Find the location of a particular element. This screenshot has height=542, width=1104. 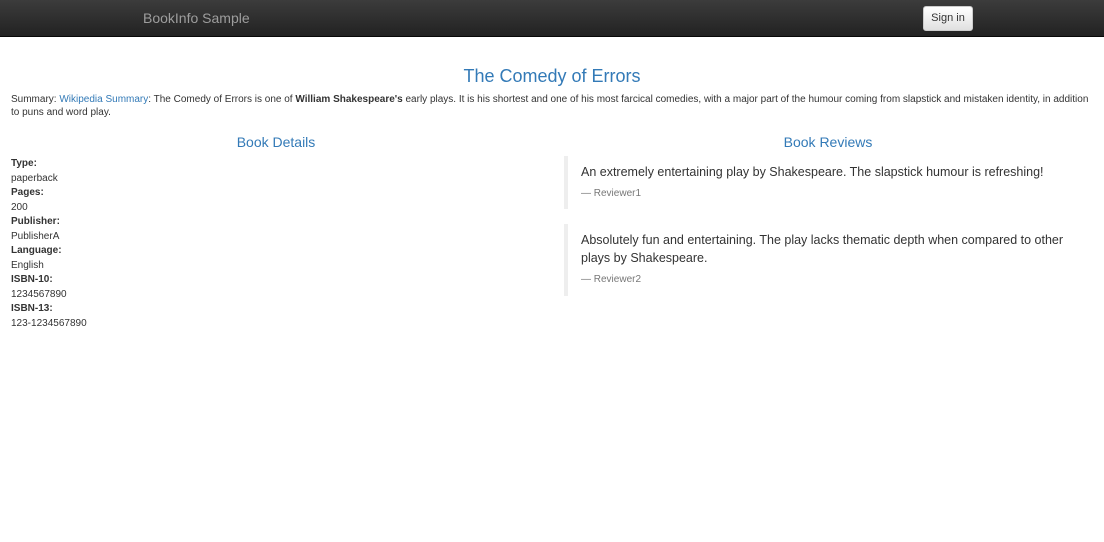

isbn13-value: 123-1234567890 is located at coordinates (49, 323).